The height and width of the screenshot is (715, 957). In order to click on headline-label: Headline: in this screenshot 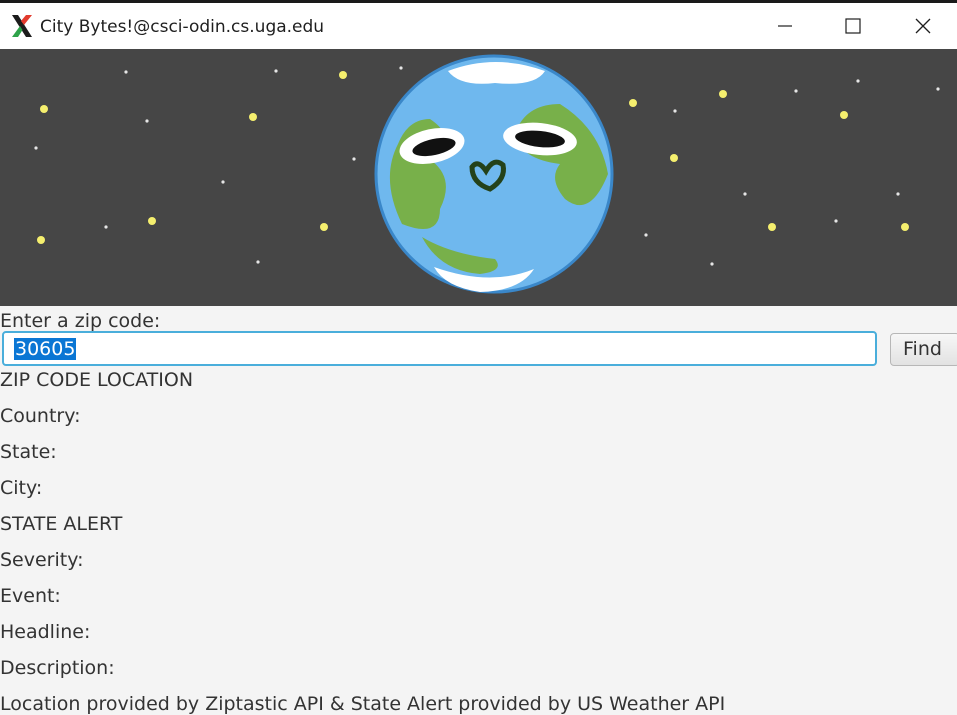, I will do `click(45, 632)`.